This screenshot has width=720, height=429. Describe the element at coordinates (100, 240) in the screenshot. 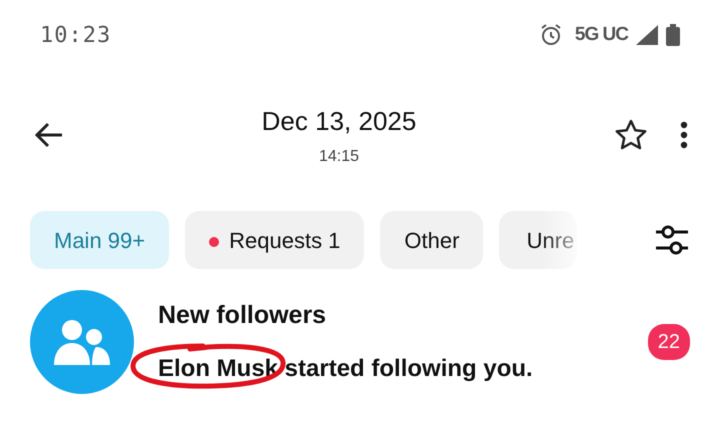

I see `filter-tab: Main 99+` at that location.